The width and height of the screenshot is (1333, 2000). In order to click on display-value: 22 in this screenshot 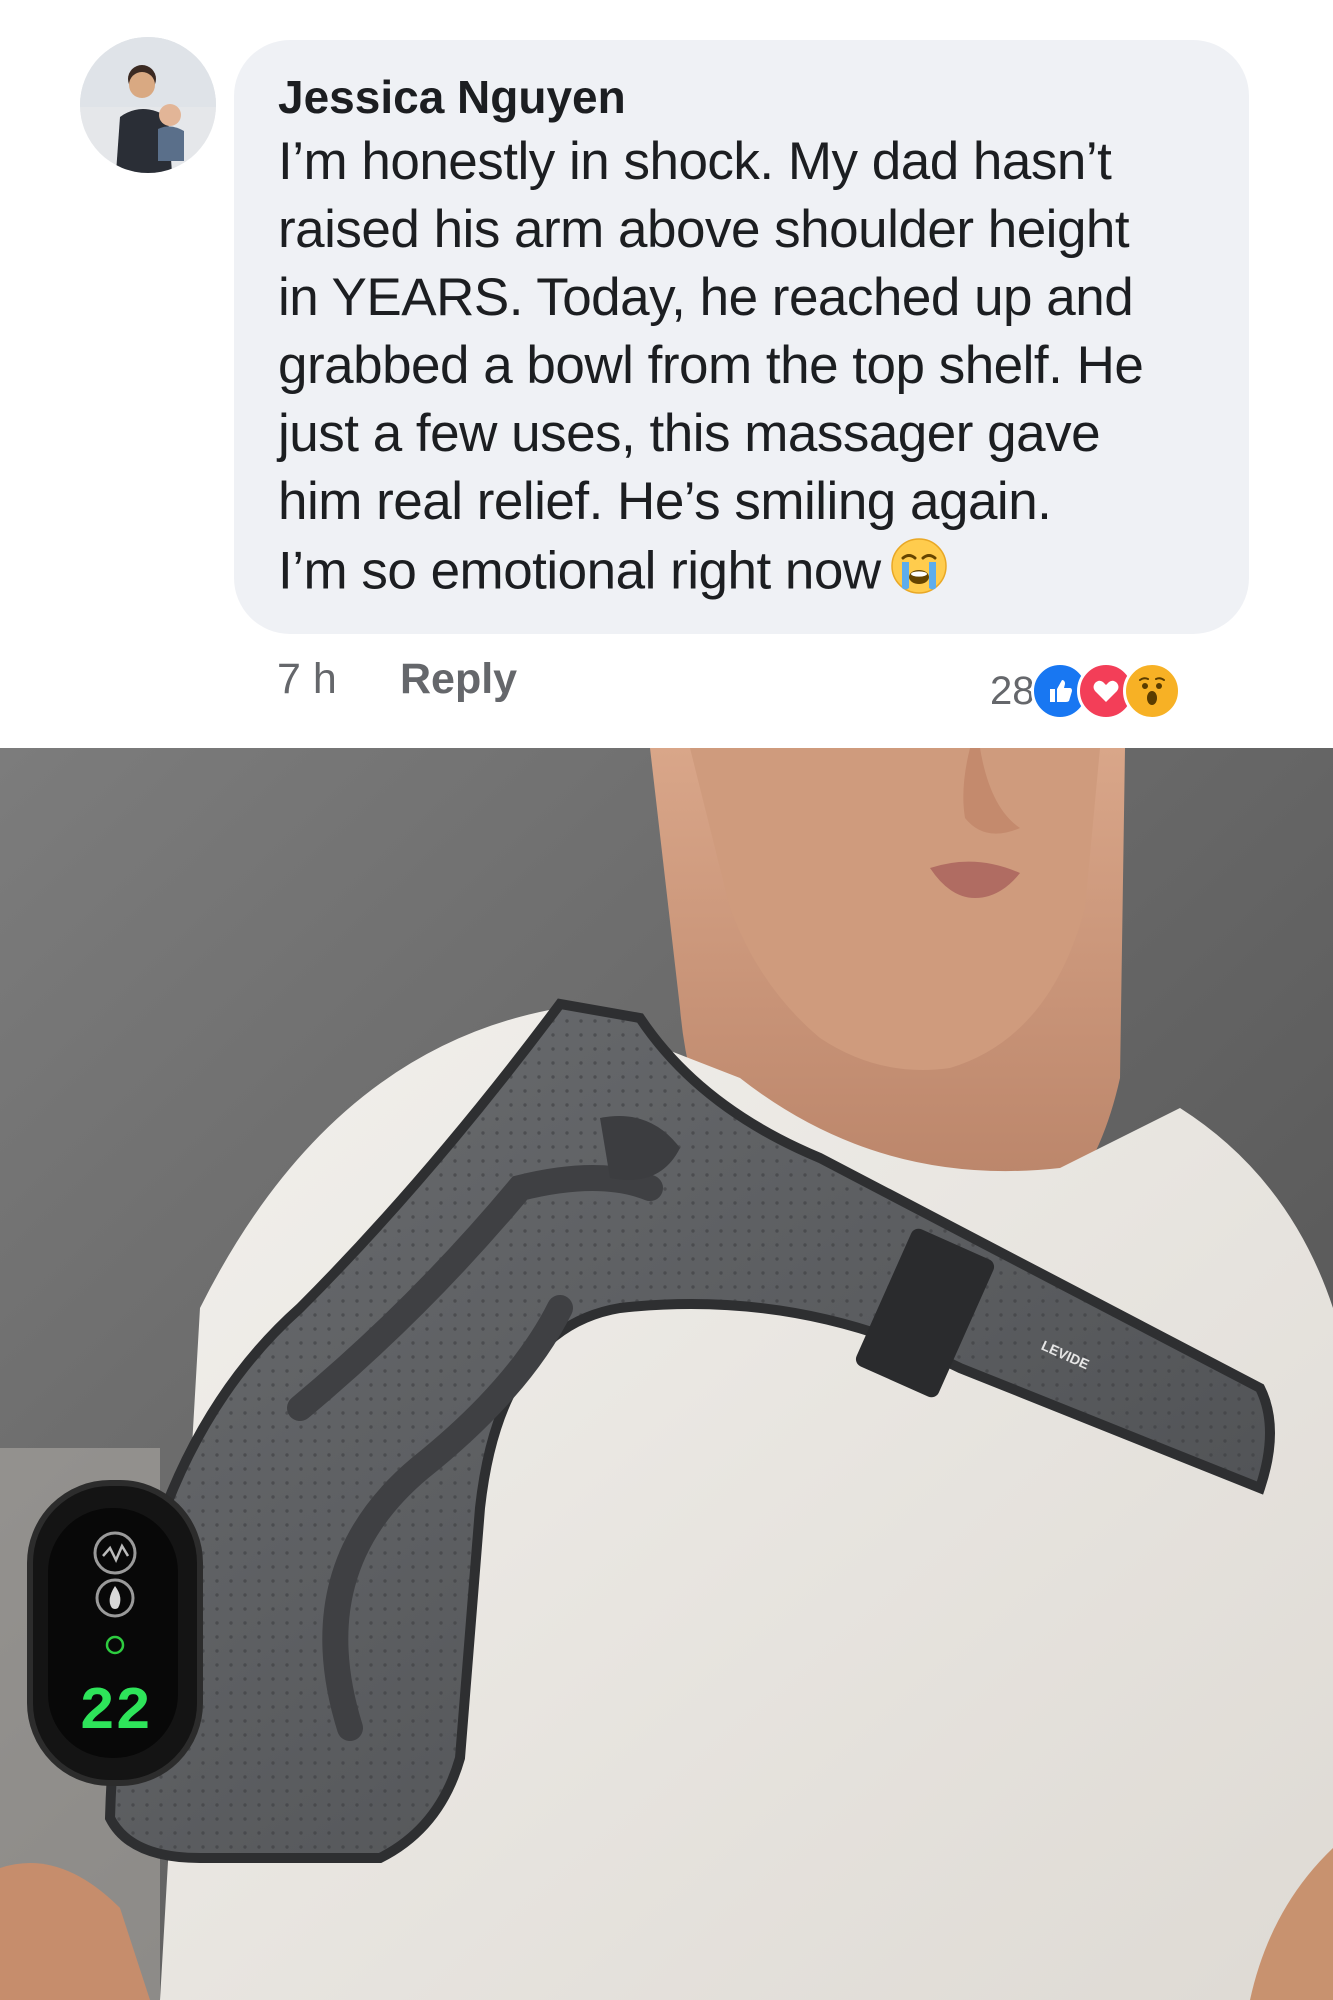, I will do `click(115, 1713)`.